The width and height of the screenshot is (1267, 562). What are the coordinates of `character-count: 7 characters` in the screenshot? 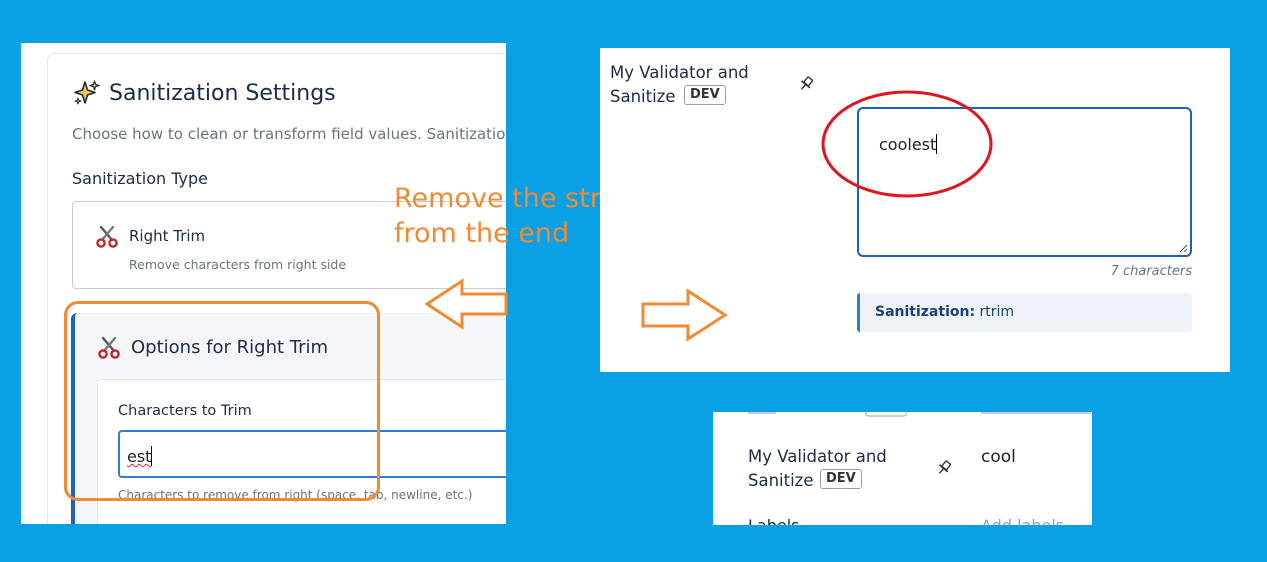 It's located at (1151, 271).